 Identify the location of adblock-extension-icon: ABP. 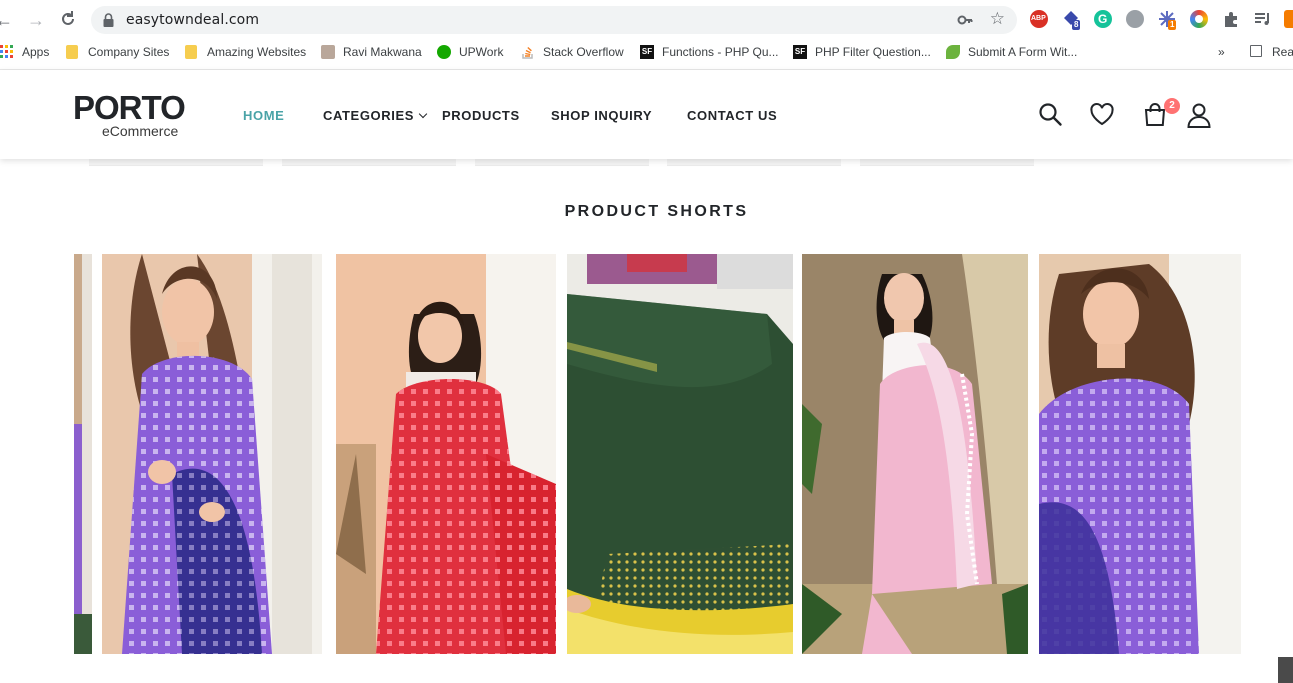
(1039, 19).